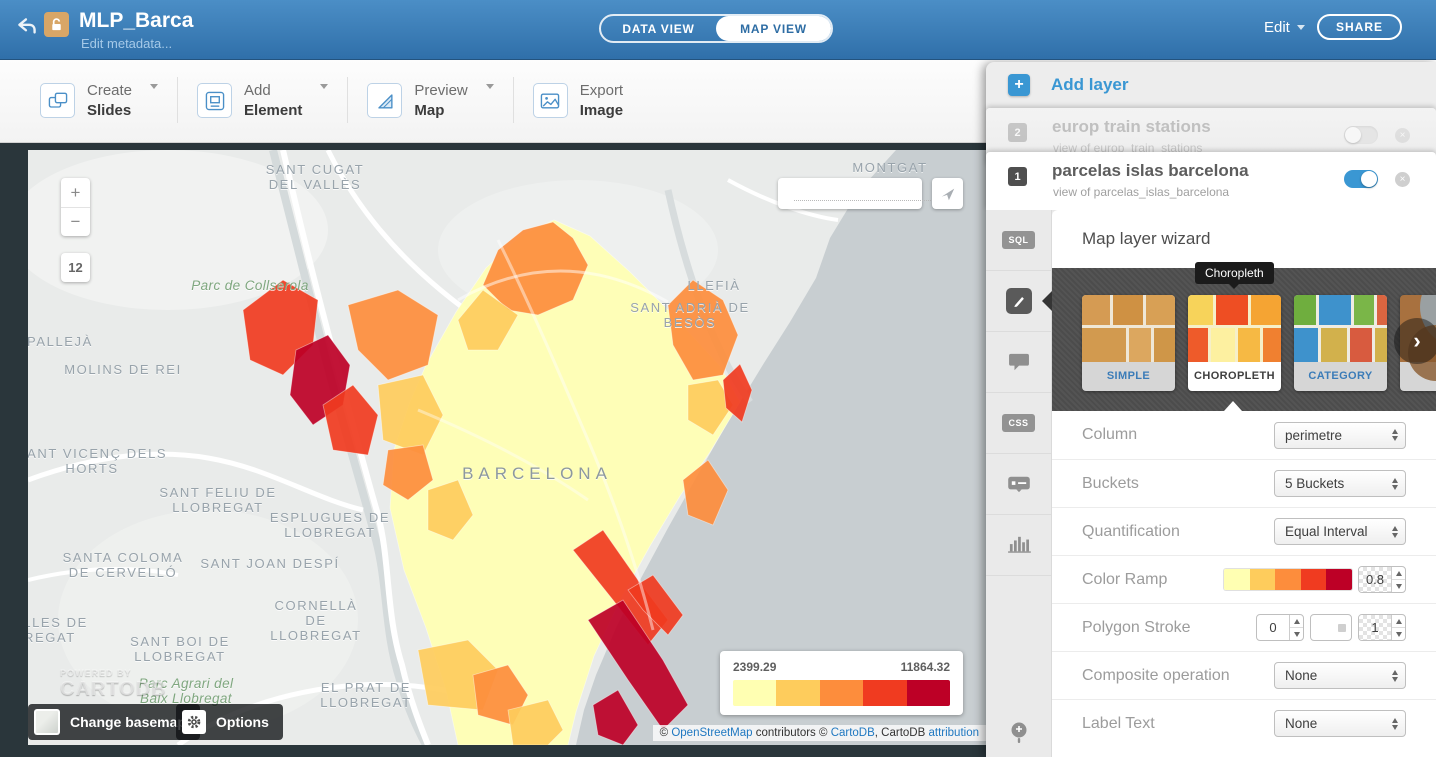  Describe the element at coordinates (1340, 723) in the screenshot. I see `label-text-select: None` at that location.